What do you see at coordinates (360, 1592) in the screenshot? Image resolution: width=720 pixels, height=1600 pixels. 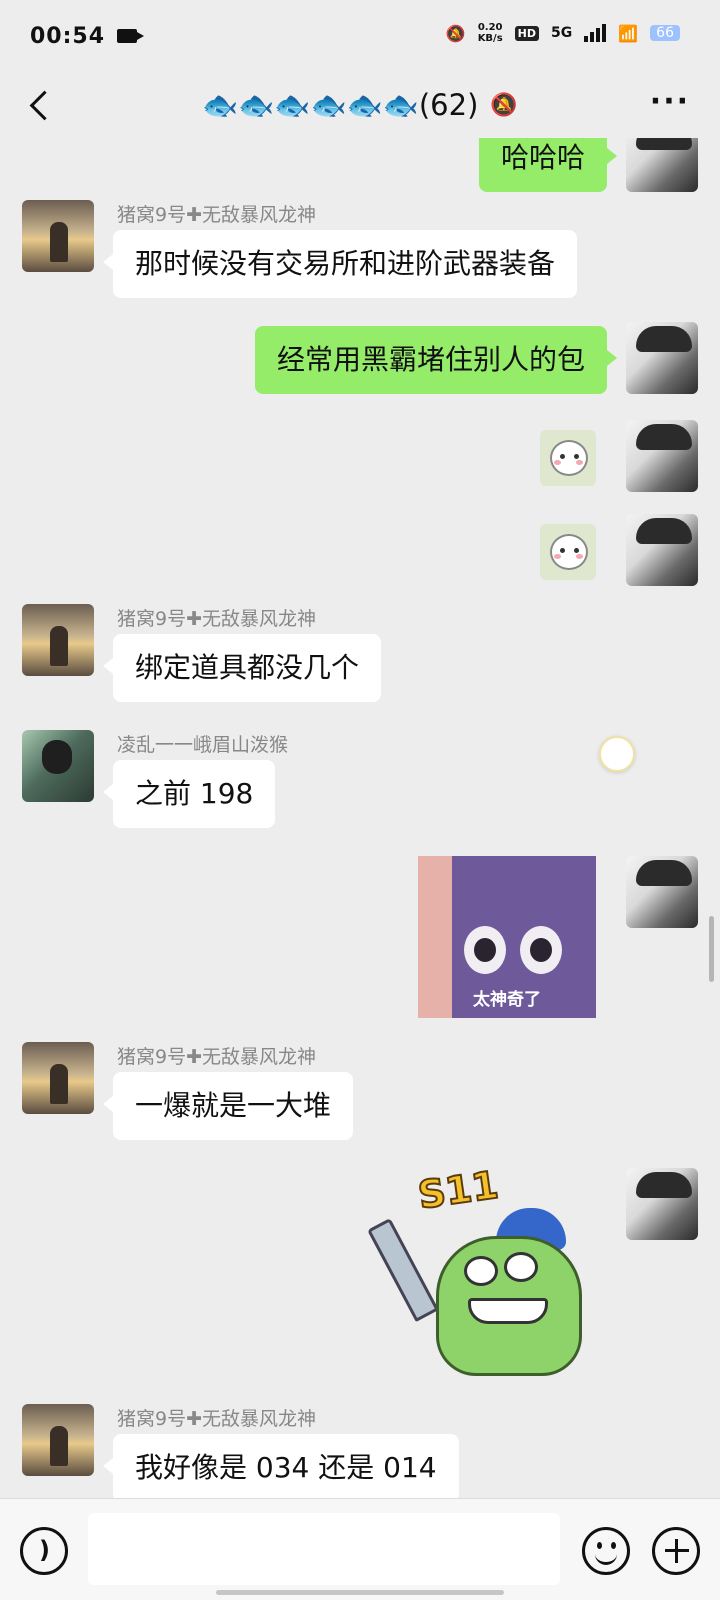 I see `home-indicator` at bounding box center [360, 1592].